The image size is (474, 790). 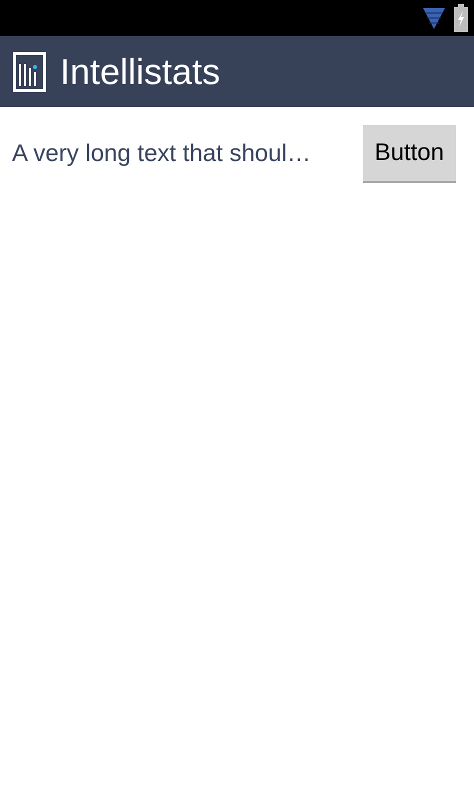 What do you see at coordinates (140, 71) in the screenshot?
I see `app-title: Intellistats` at bounding box center [140, 71].